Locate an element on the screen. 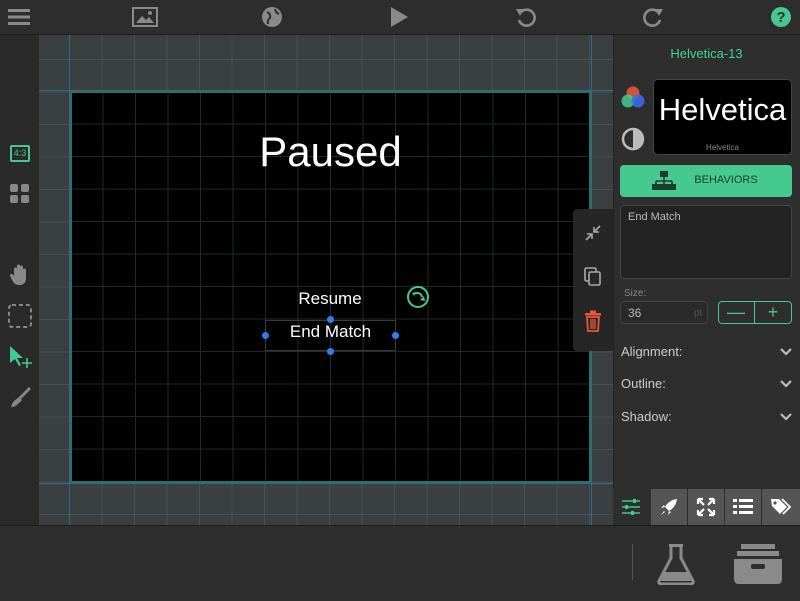  sliders-icon is located at coordinates (631, 507).